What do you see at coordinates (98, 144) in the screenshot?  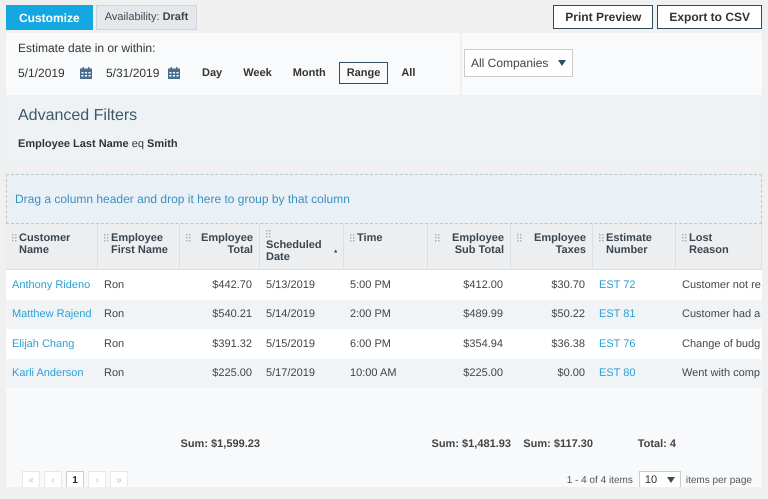 I see `filter-expression: Employee Last Name eq Smith` at bounding box center [98, 144].